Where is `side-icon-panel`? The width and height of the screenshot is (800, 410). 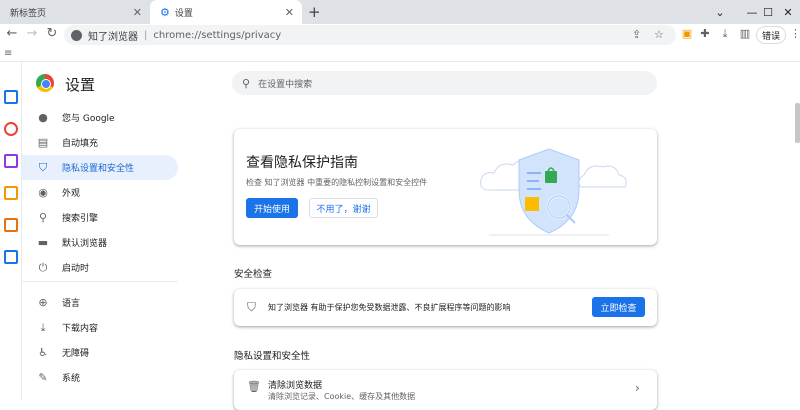
side-icon-panel is located at coordinates (11, 231).